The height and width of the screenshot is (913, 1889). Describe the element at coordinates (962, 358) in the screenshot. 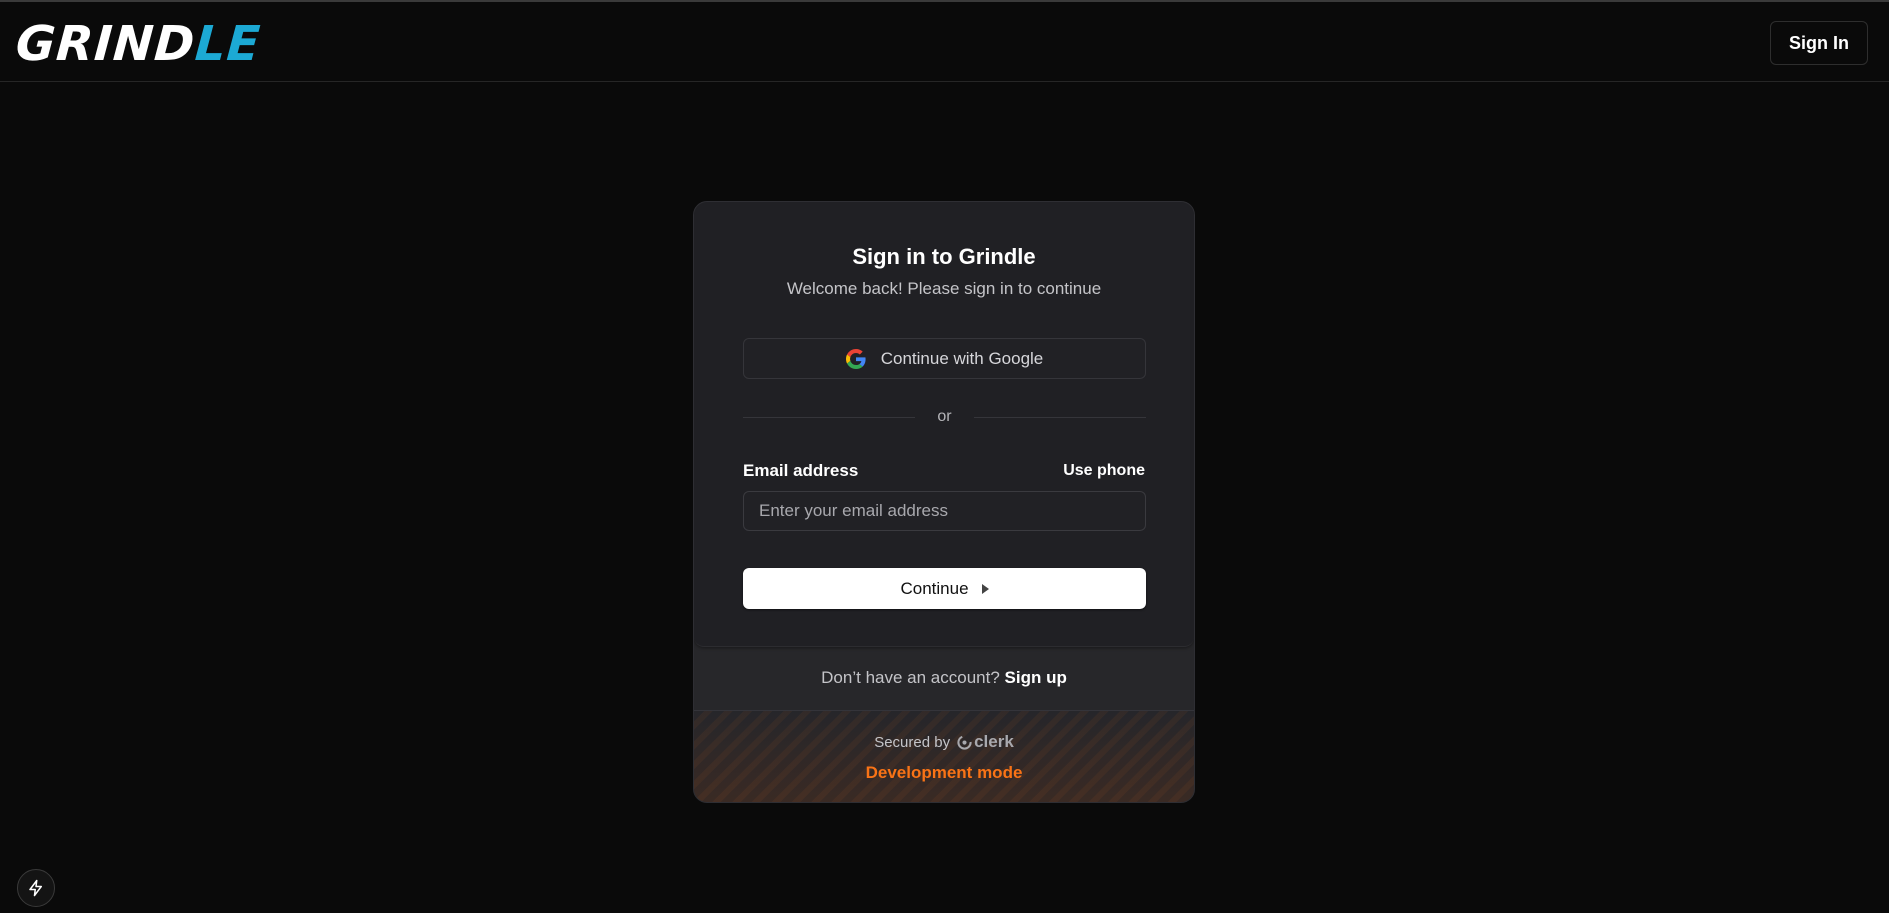

I see `google-button-label: Continue with Google` at that location.